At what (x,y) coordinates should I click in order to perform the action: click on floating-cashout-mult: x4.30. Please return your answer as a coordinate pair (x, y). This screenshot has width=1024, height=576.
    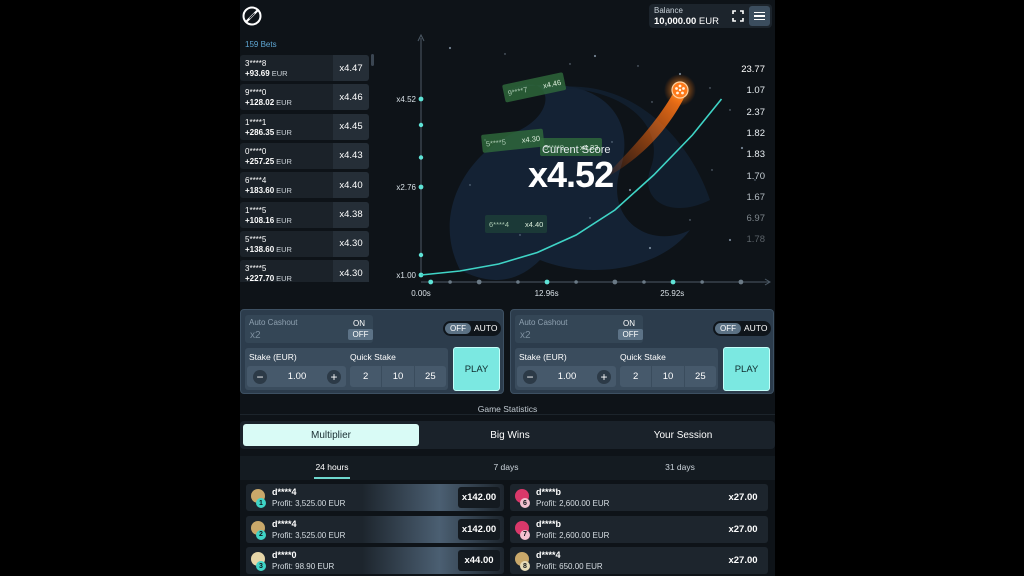
    Looking at the image, I should click on (530, 139).